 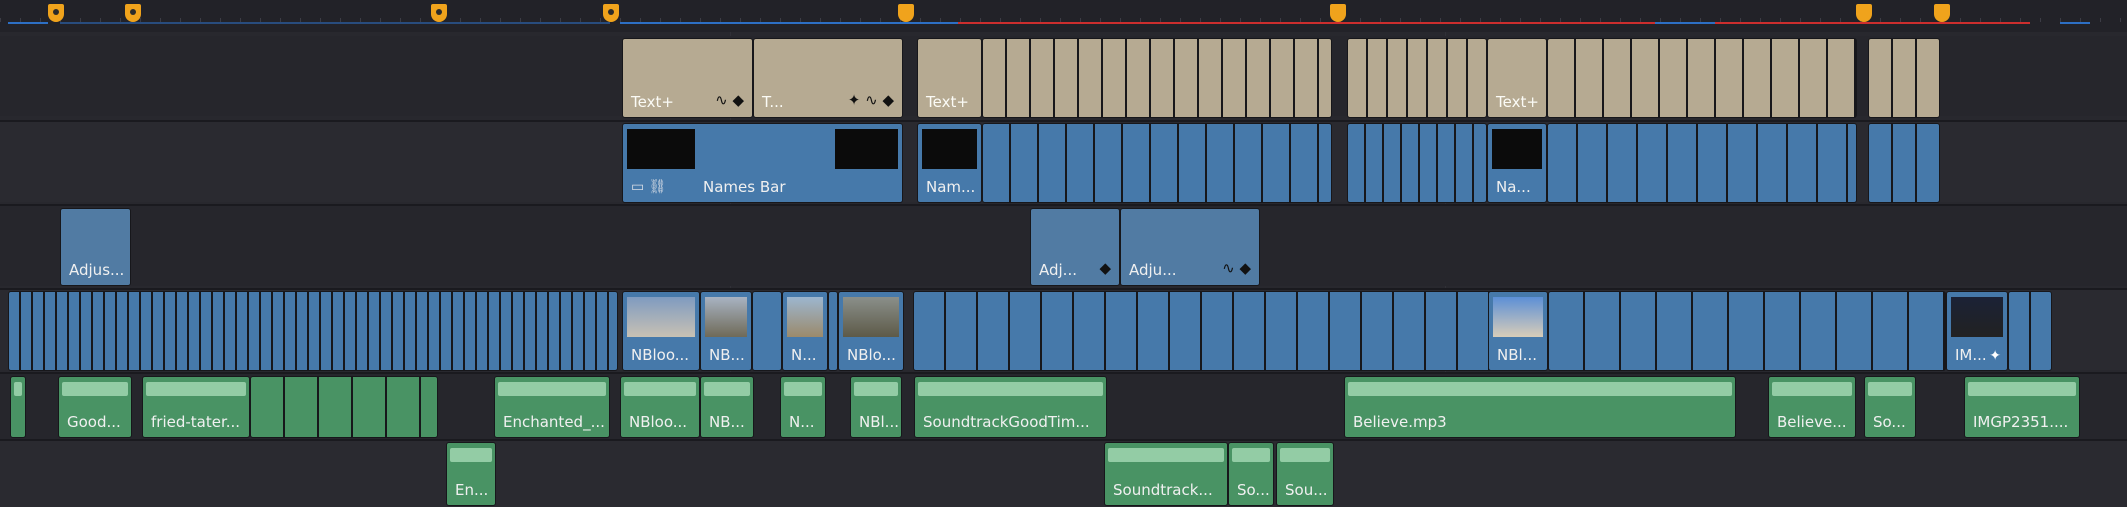 I want to click on timeline-ruler, so click(x=1063, y=16).